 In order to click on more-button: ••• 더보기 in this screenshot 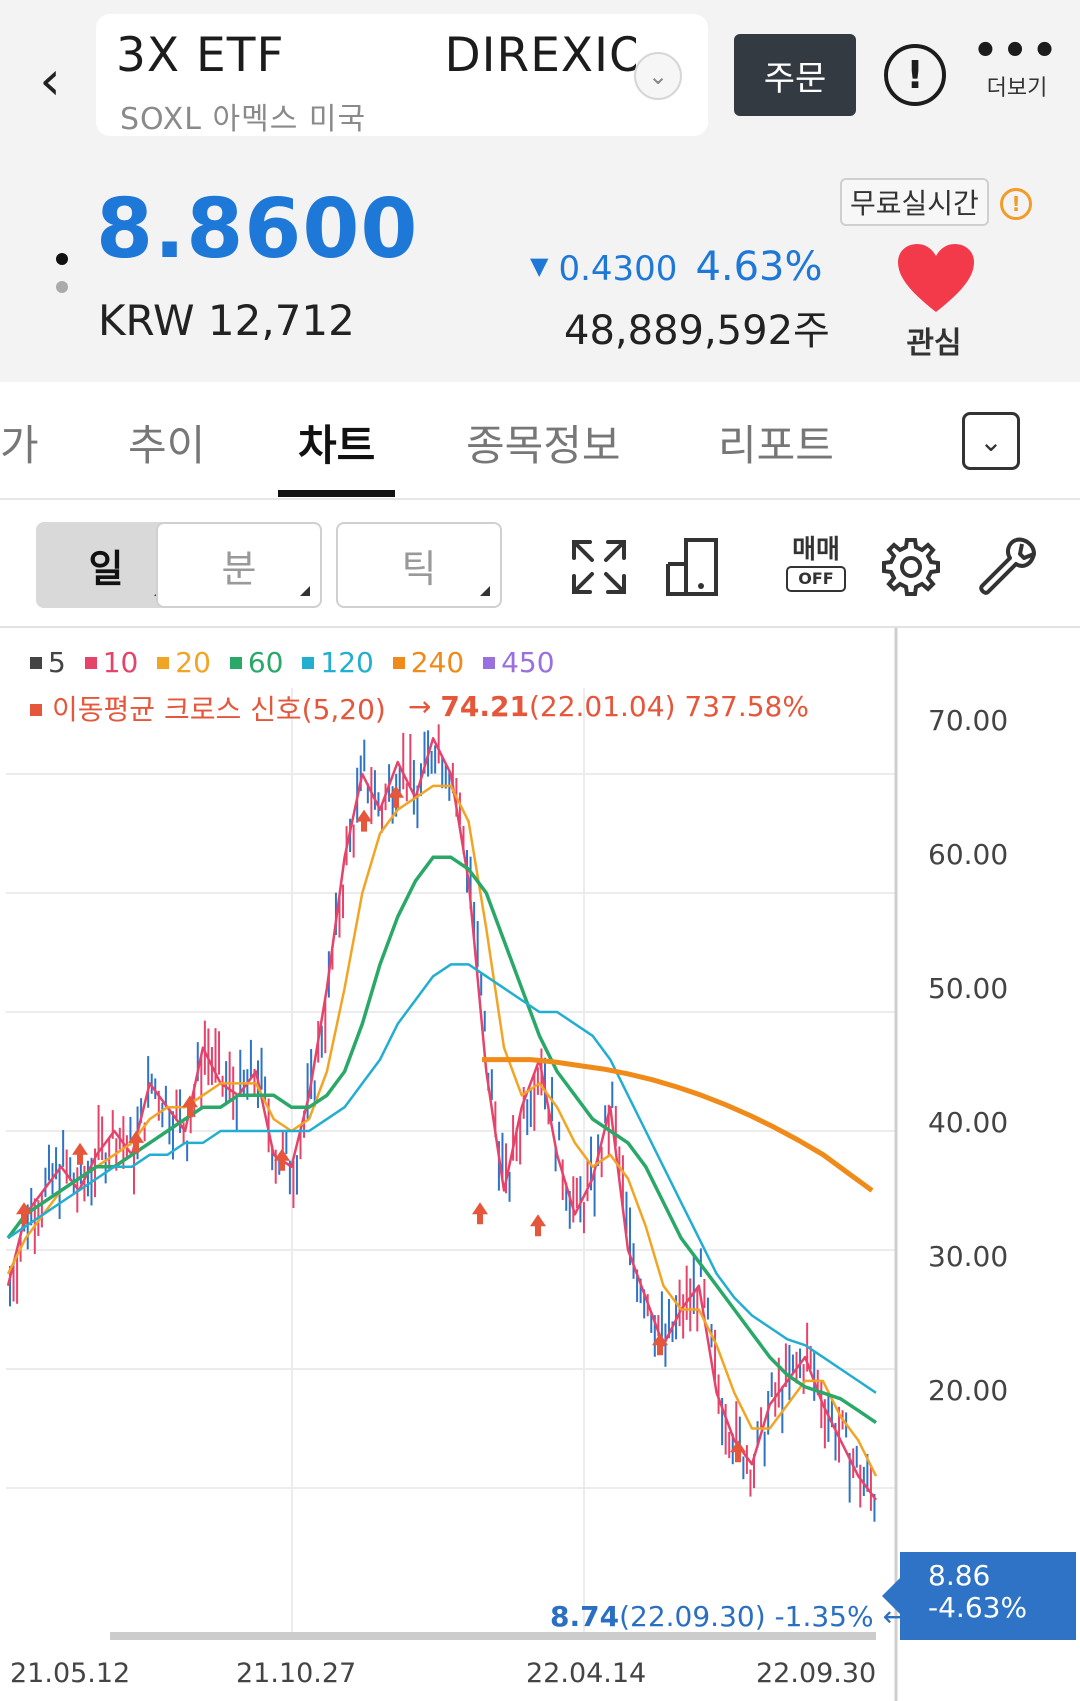, I will do `click(1017, 65)`.